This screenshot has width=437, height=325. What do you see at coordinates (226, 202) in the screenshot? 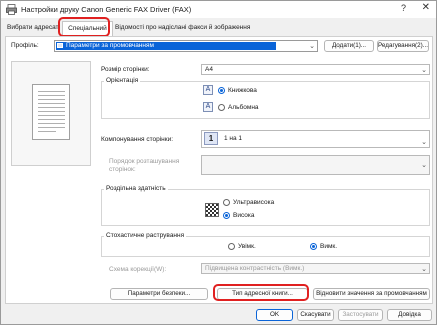
I see `ultra-resolution-radio` at bounding box center [226, 202].